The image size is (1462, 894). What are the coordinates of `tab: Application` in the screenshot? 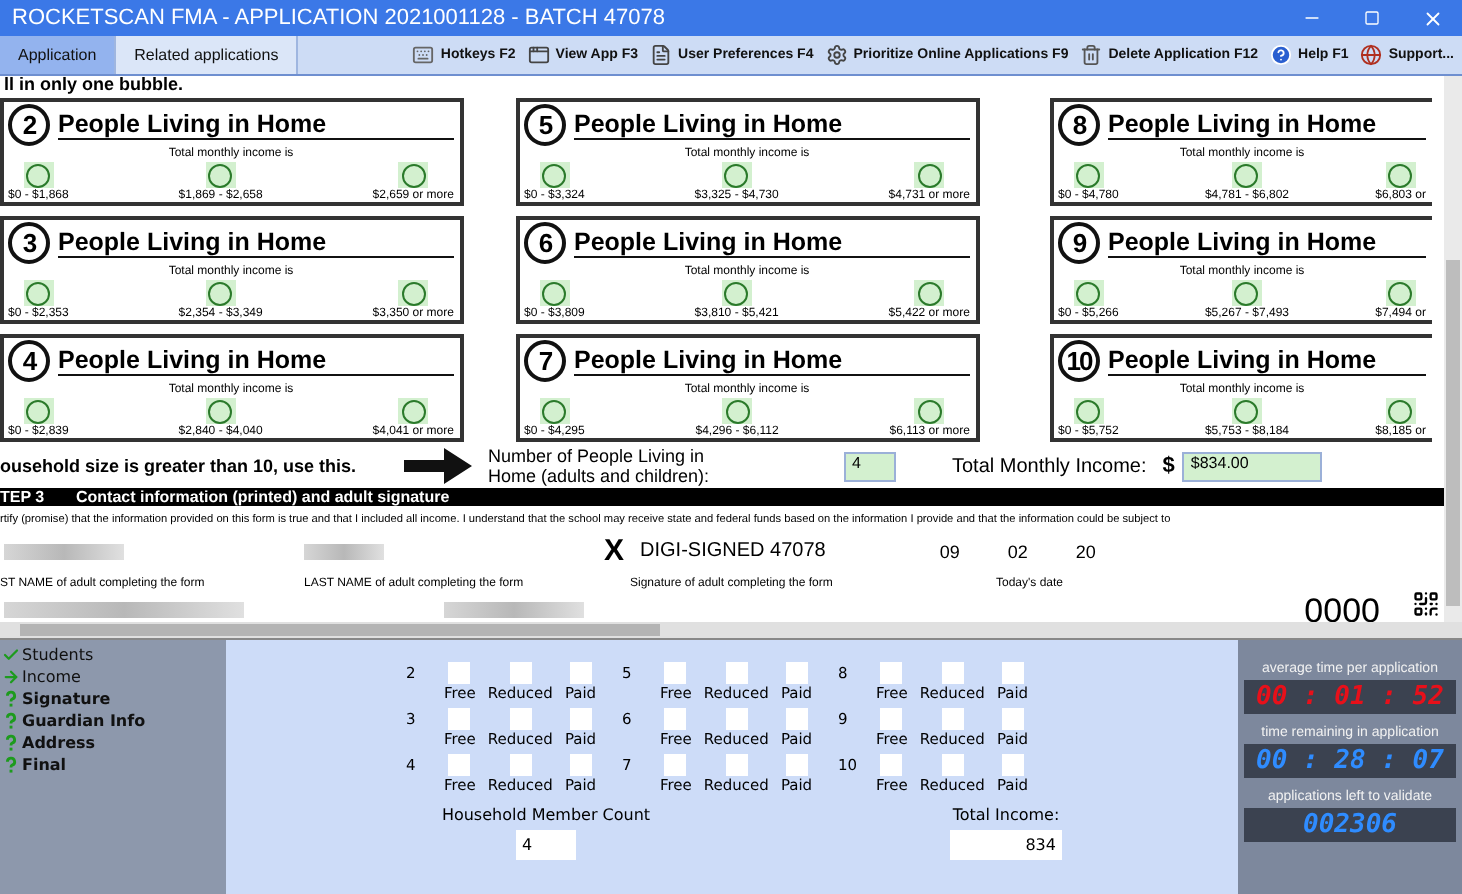 It's located at (58, 55).